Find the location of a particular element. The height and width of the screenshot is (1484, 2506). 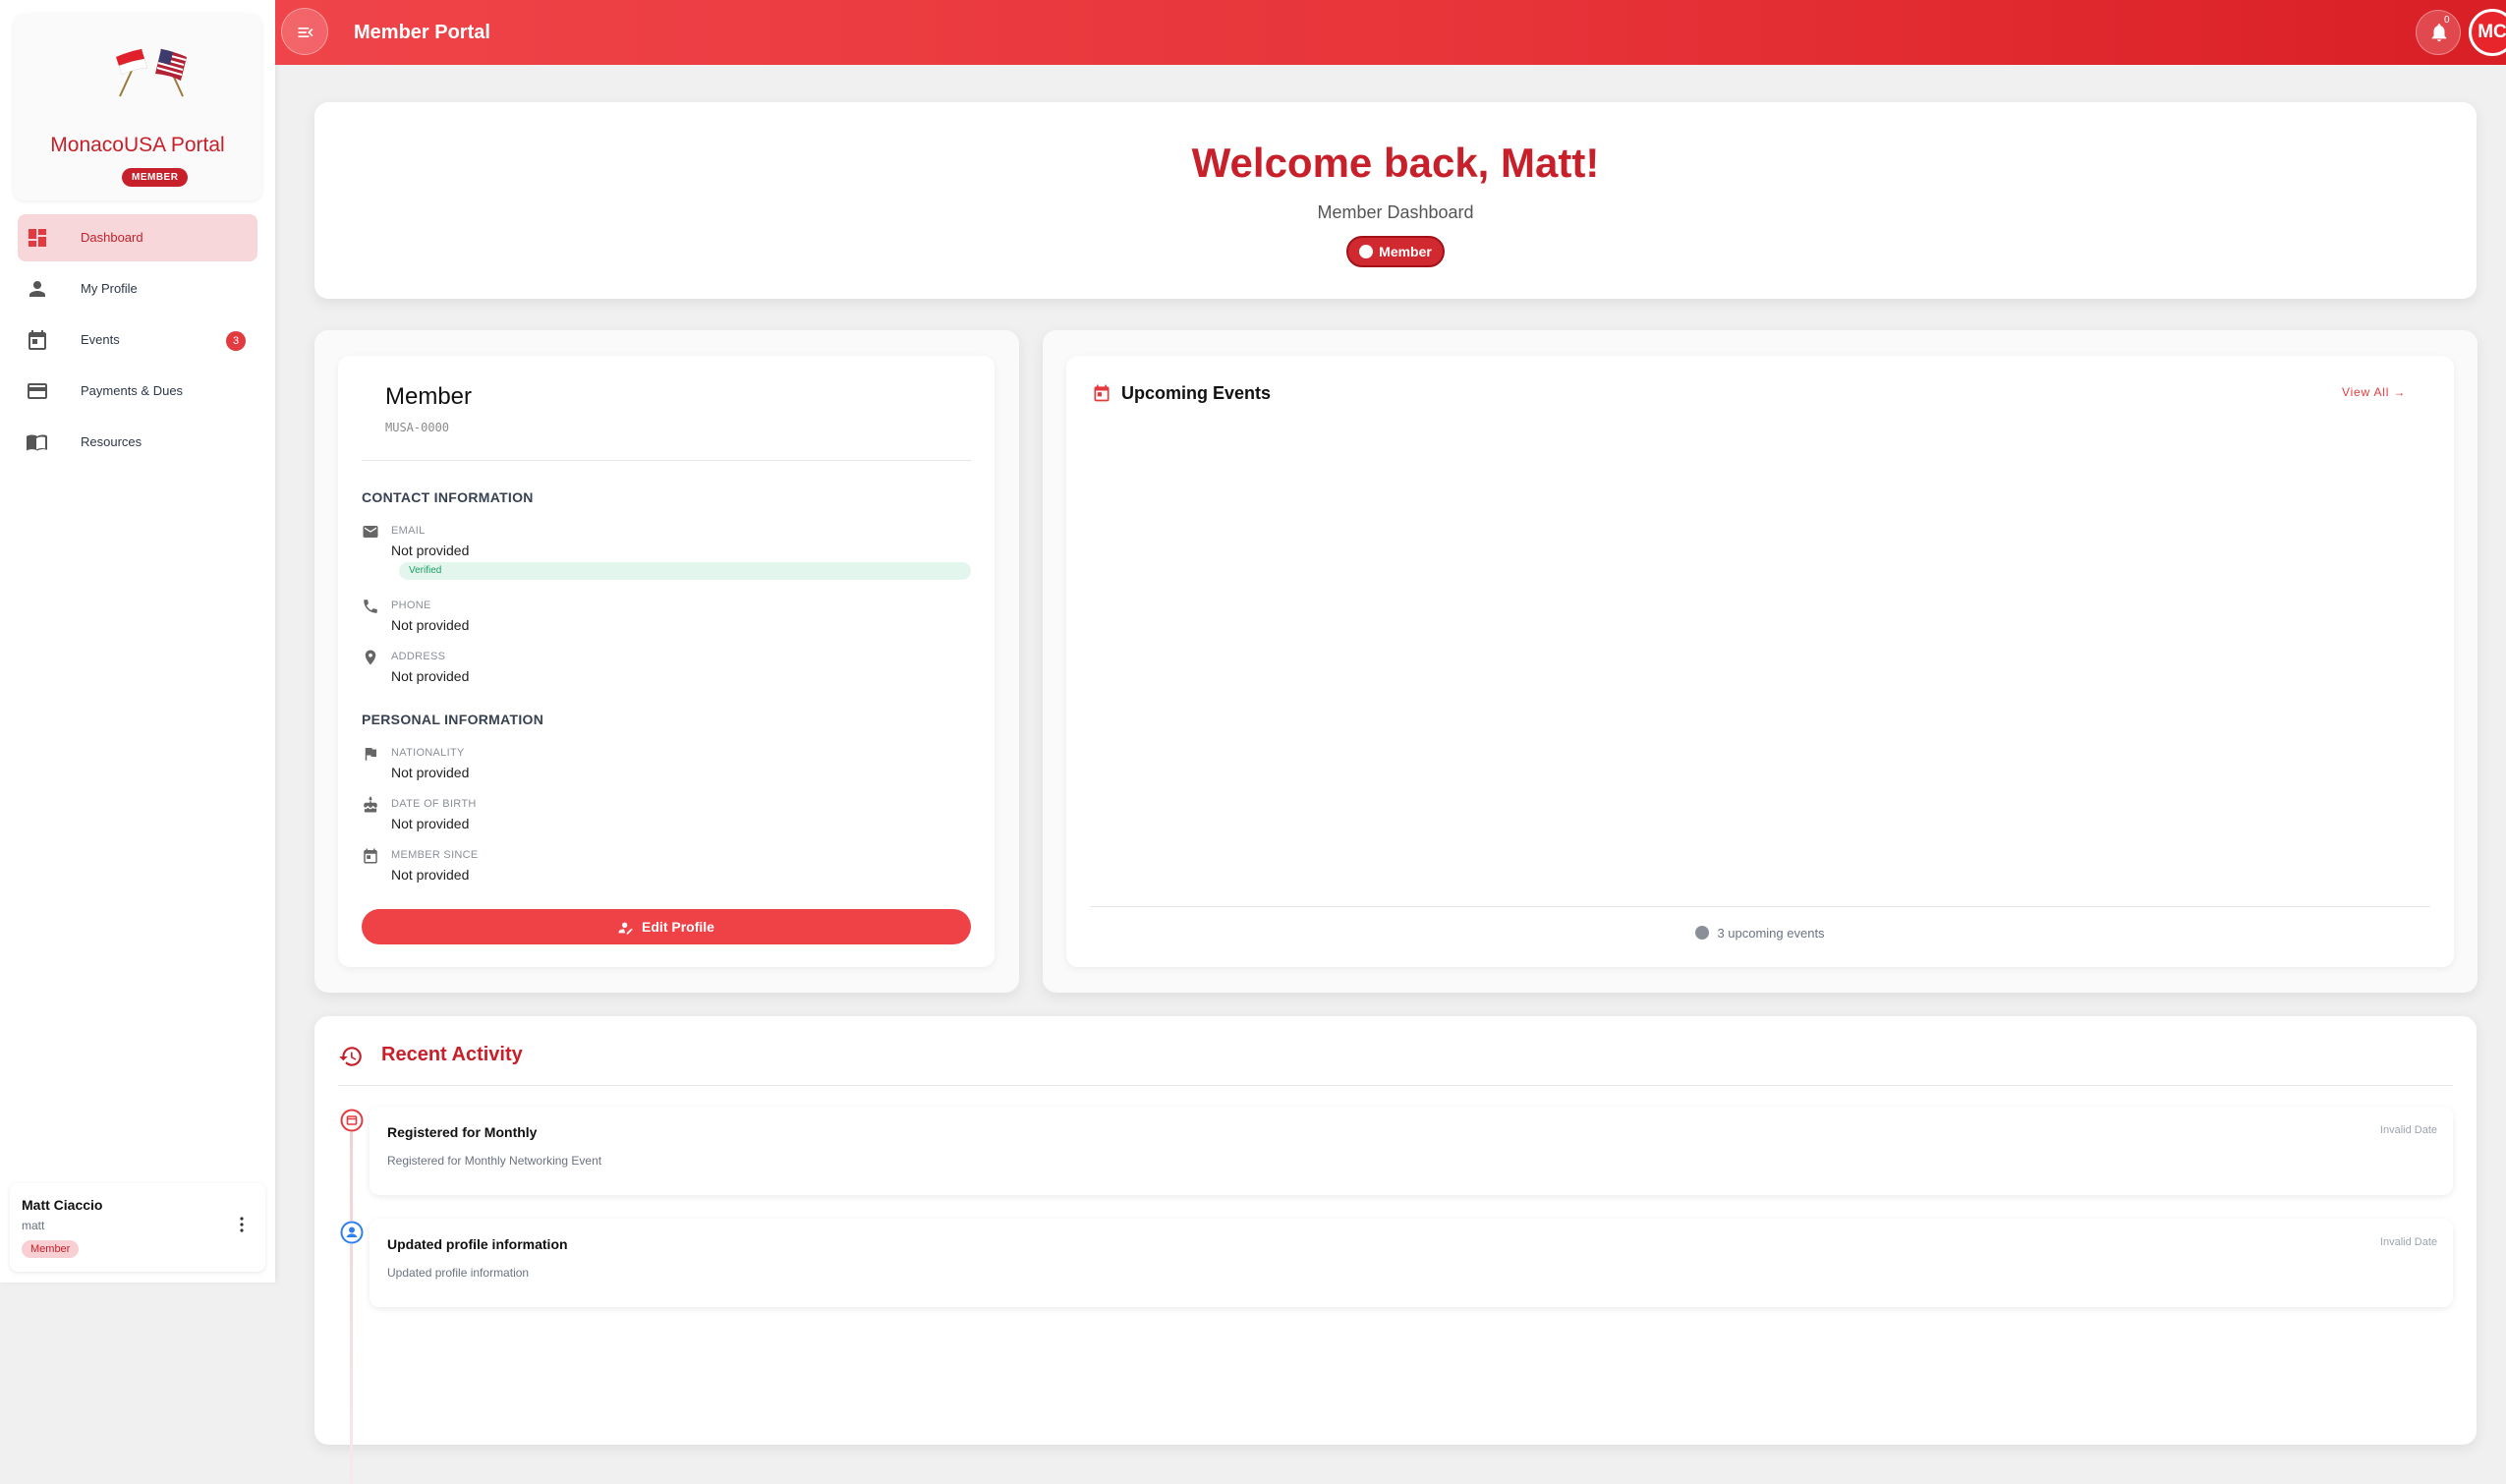

member-id: MUSA-0000 is located at coordinates (417, 427).